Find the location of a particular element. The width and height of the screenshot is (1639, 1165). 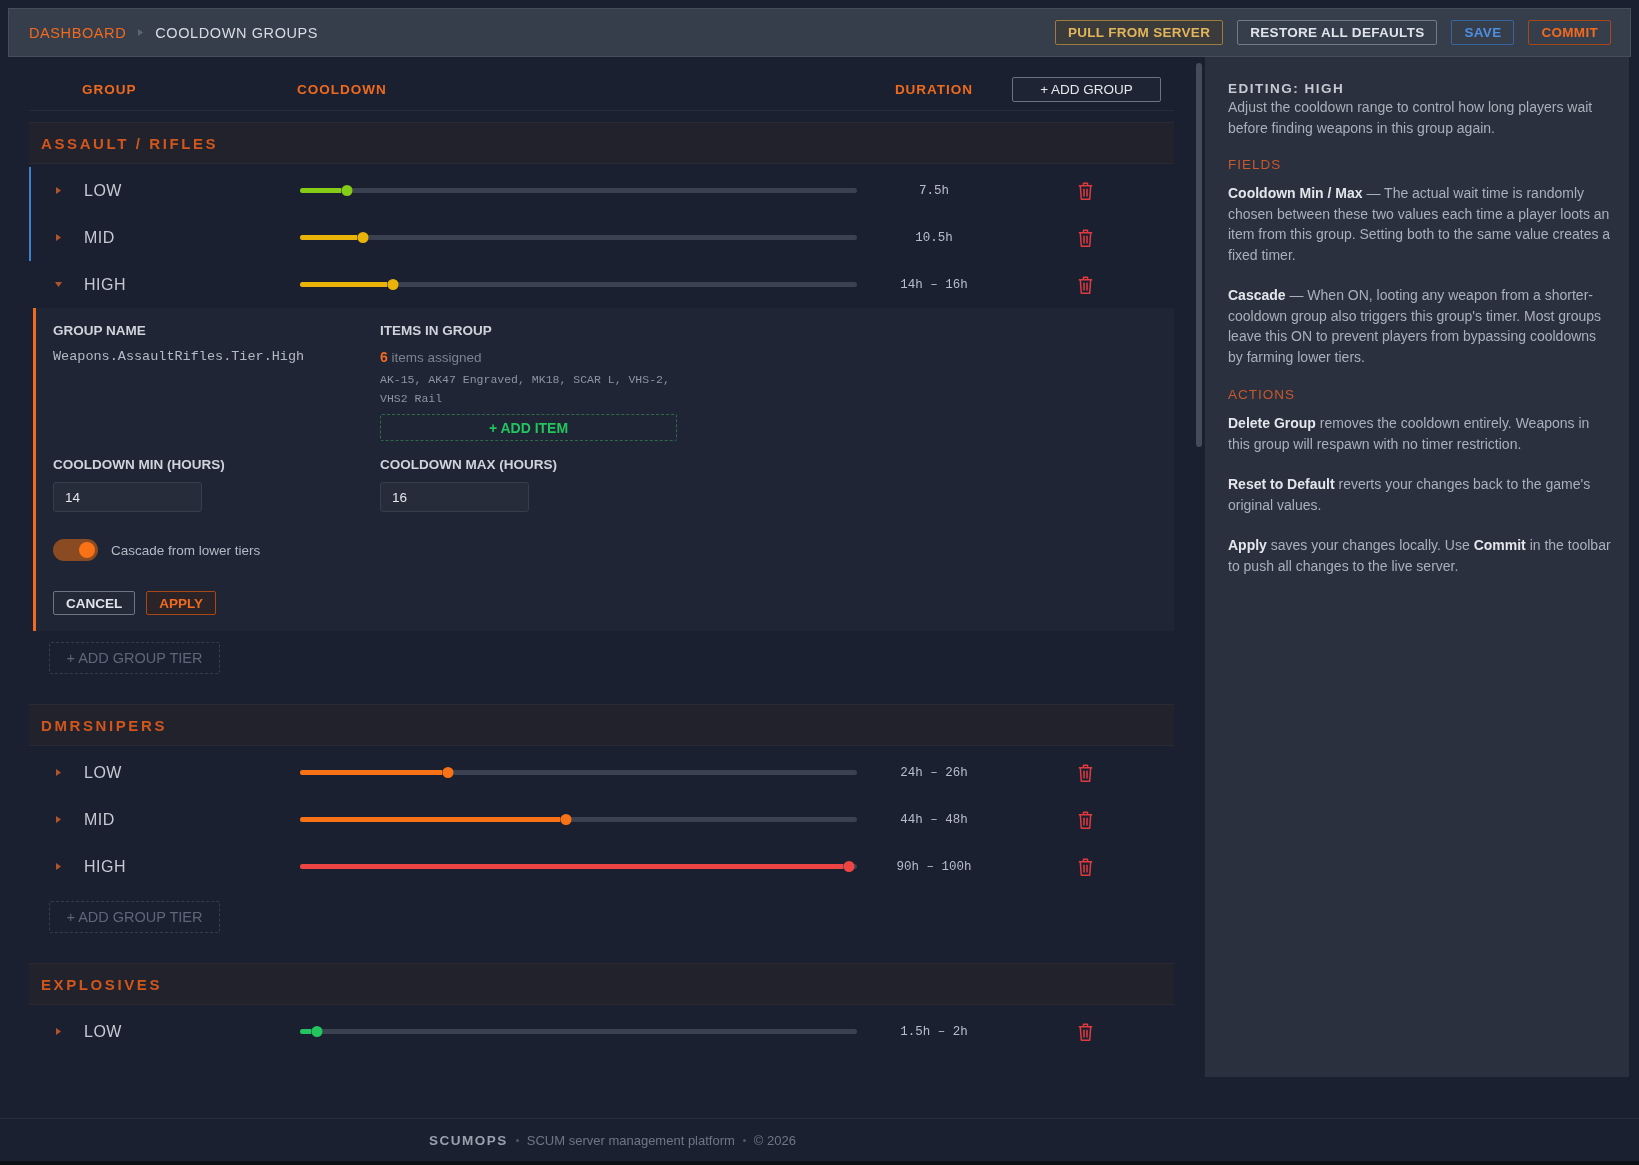

breadcrumb-link: DASHBOARD is located at coordinates (78, 32).